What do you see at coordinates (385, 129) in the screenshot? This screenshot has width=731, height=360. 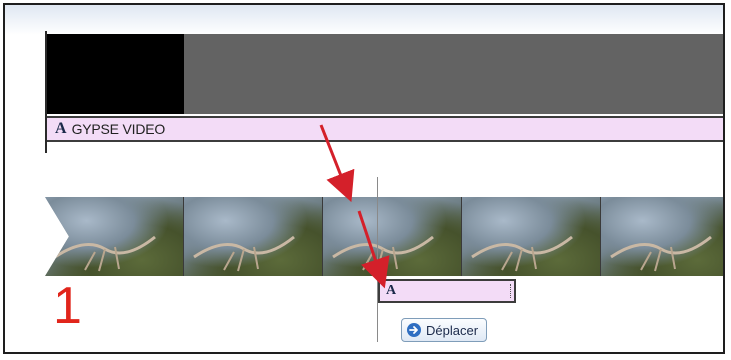 I see `title-track-clip: A GYPSE VIDEO` at bounding box center [385, 129].